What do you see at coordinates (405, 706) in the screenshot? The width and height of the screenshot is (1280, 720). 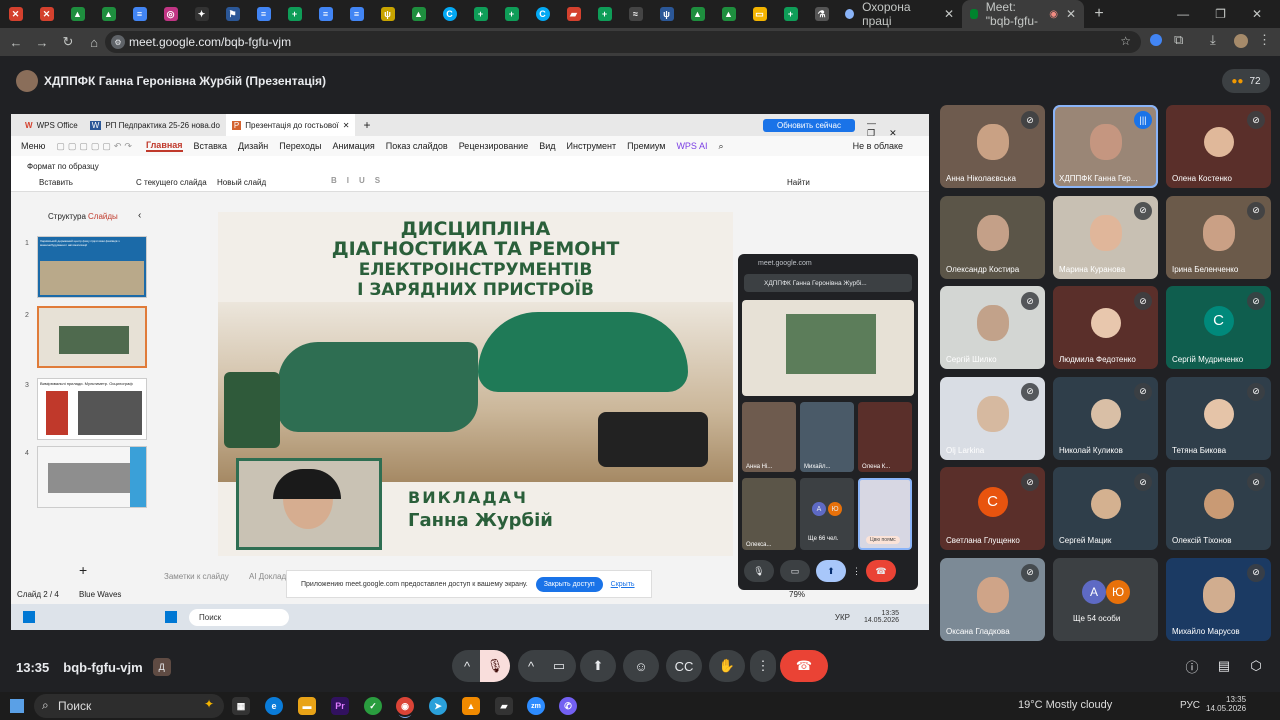 I see `chrome-icon: ◉` at bounding box center [405, 706].